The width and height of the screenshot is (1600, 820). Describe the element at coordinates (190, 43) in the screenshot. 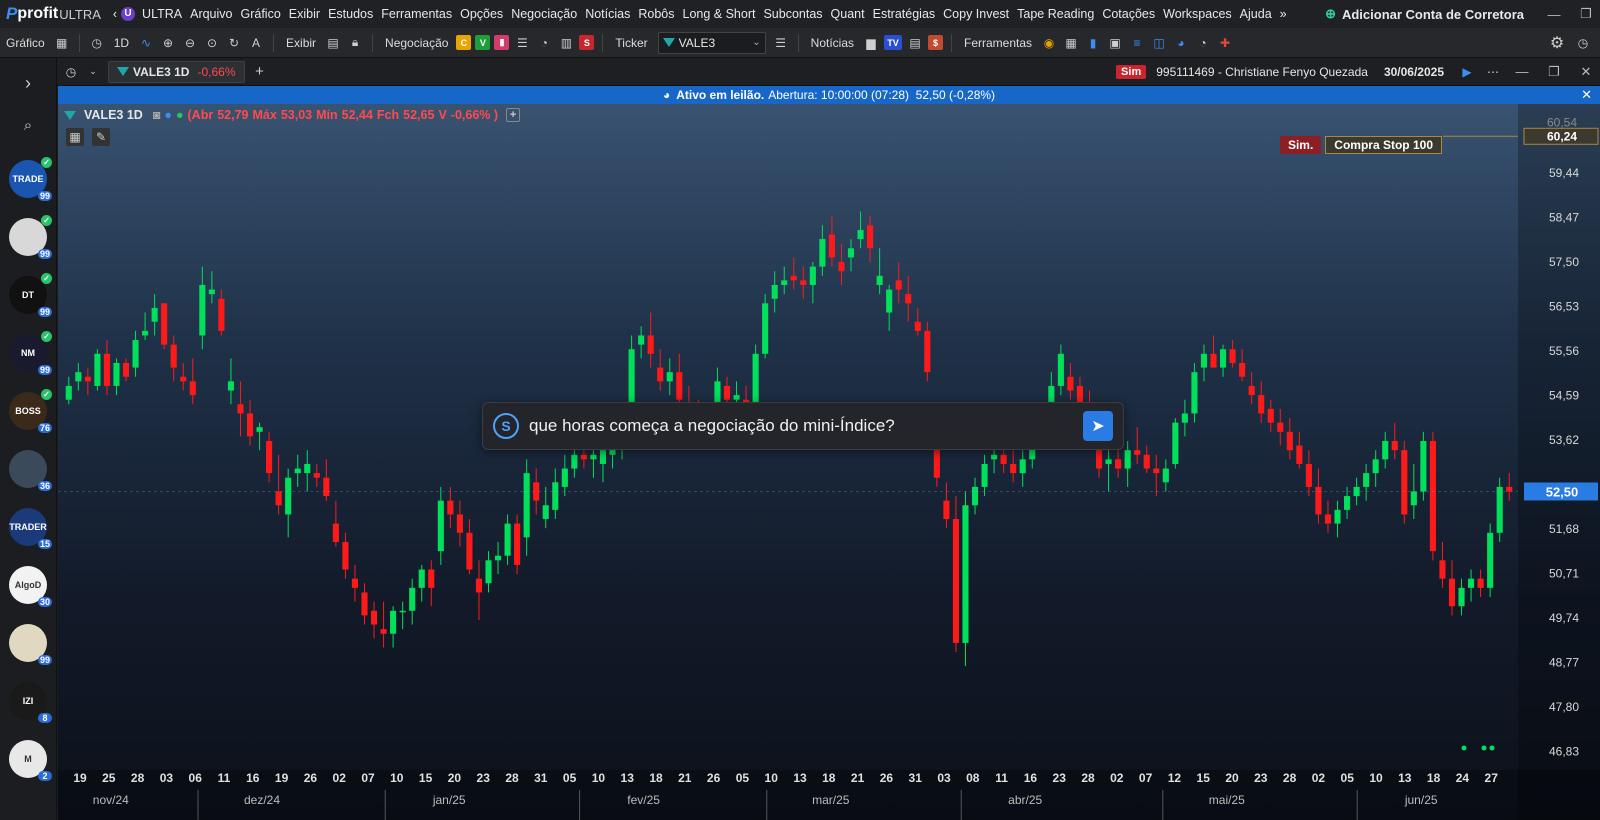

I see `zoom-out-icon: ⊖` at that location.